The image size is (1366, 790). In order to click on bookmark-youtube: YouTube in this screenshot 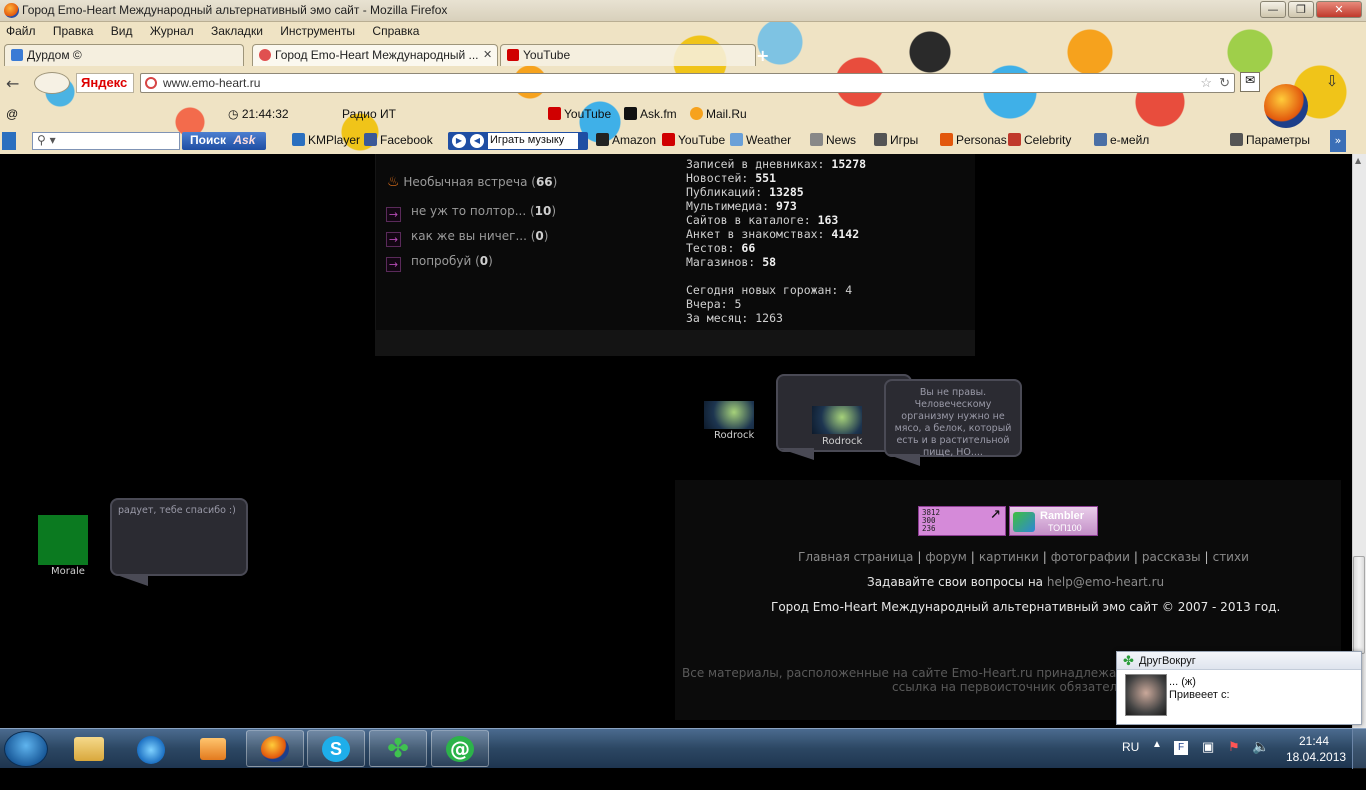, I will do `click(693, 140)`.